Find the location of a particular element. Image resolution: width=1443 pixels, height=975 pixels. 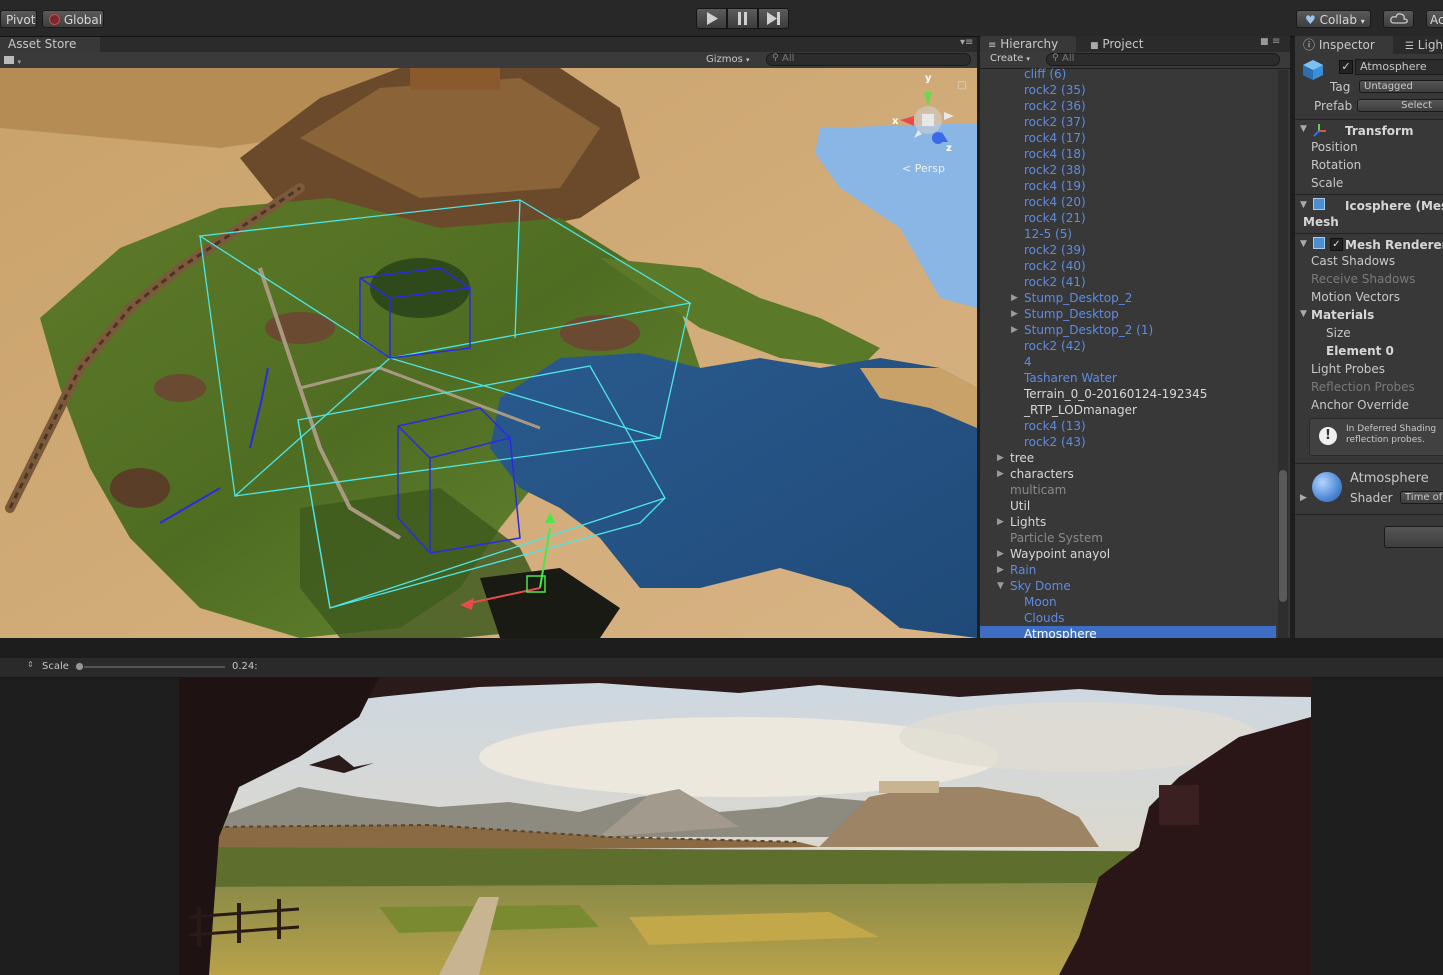

mesh-filter-title: Icosphere (Mes is located at coordinates (1394, 206).